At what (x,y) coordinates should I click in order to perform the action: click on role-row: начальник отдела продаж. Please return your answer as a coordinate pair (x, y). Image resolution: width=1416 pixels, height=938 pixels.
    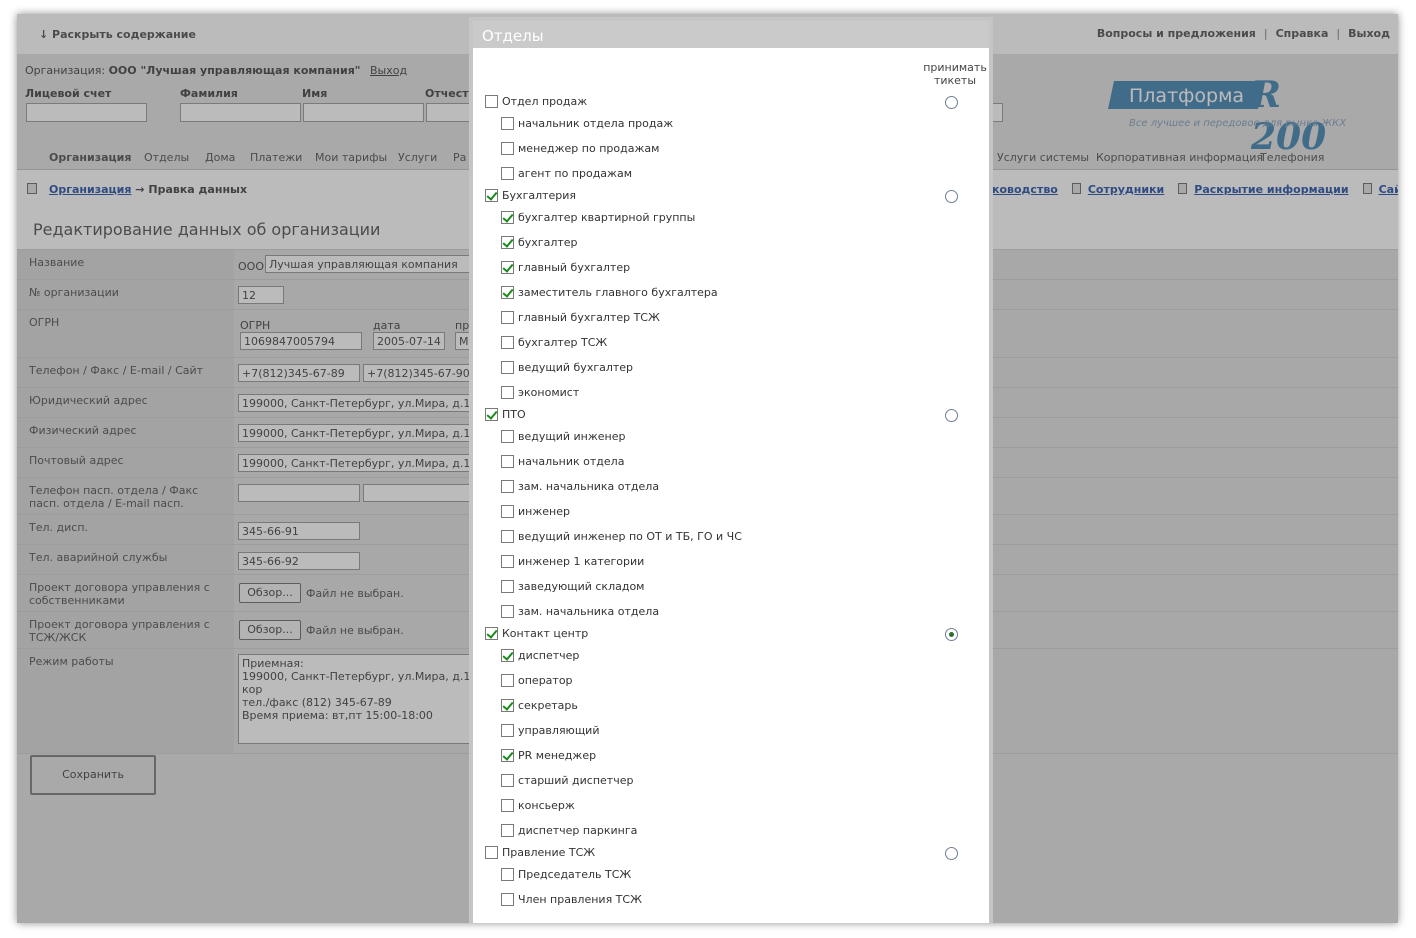
    Looking at the image, I should click on (587, 123).